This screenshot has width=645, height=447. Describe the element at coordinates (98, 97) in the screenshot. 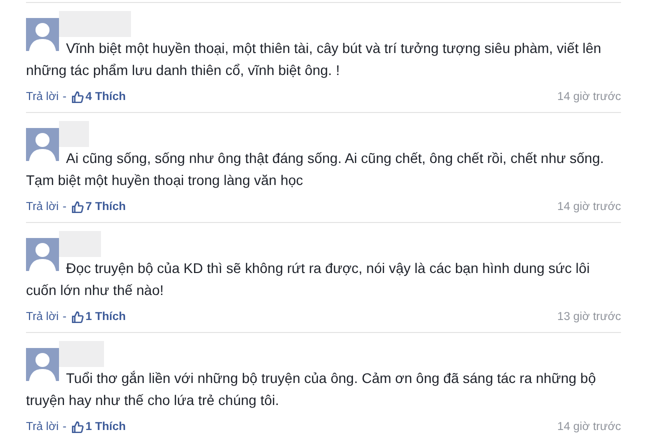

I see `like-link: 4 Thích` at that location.